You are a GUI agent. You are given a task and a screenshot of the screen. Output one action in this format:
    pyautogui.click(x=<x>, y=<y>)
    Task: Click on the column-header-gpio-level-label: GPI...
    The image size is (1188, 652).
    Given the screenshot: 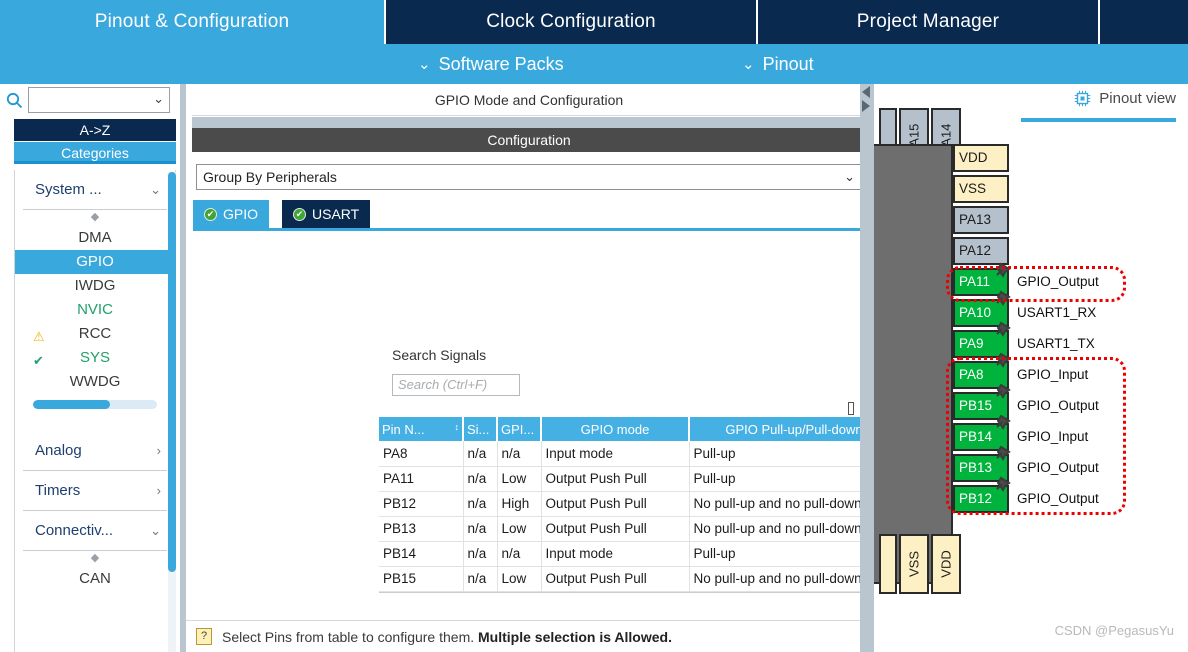 What is the action you would take?
    pyautogui.click(x=518, y=429)
    